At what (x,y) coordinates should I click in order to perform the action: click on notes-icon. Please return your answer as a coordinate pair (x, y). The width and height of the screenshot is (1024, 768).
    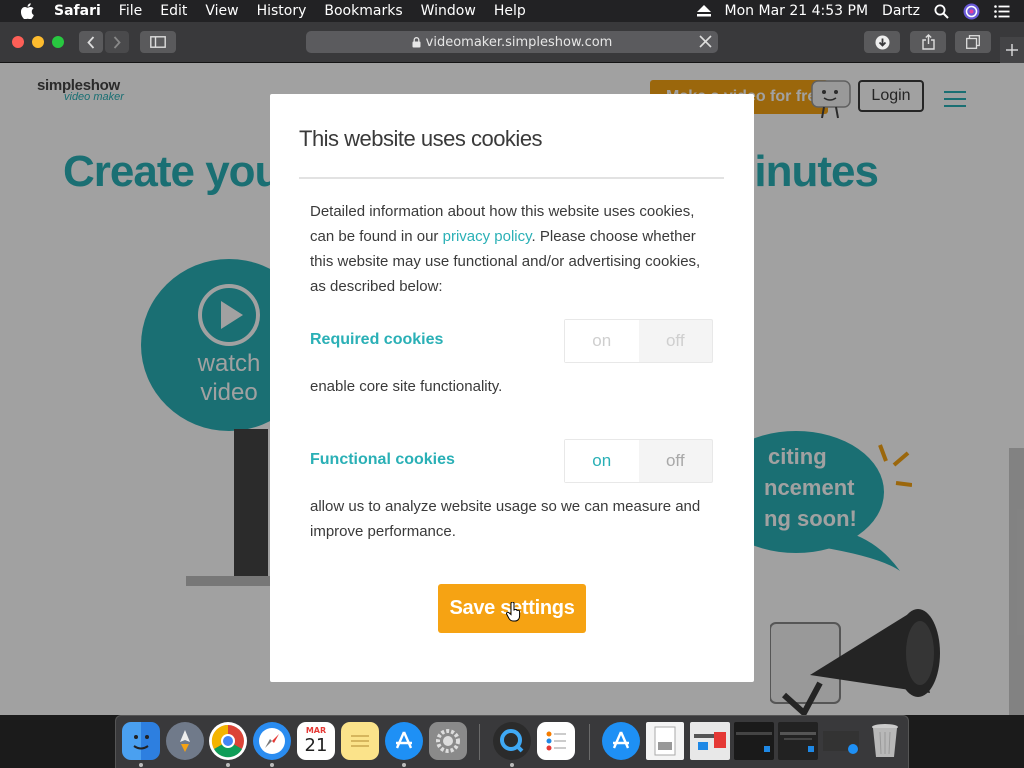
    Looking at the image, I should click on (360, 741).